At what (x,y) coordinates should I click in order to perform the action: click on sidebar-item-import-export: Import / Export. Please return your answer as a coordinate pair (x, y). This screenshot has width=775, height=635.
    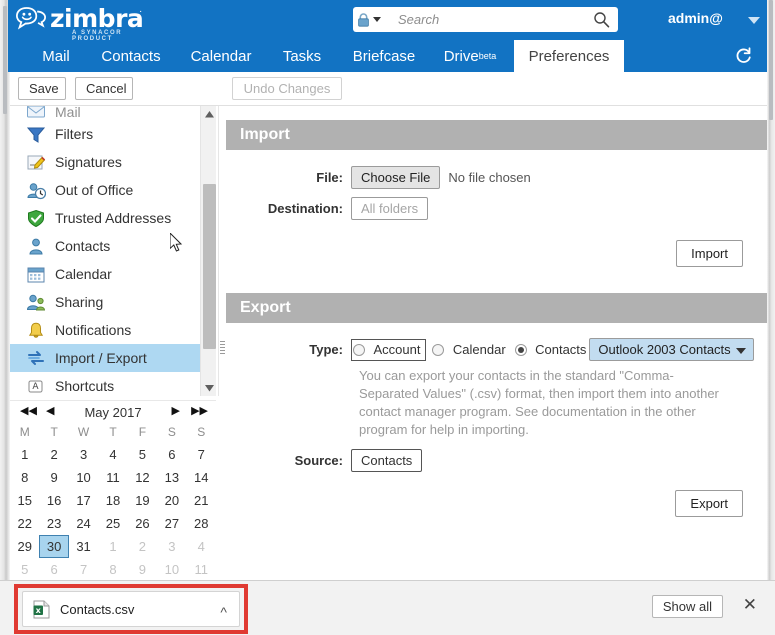
    Looking at the image, I should click on (105, 358).